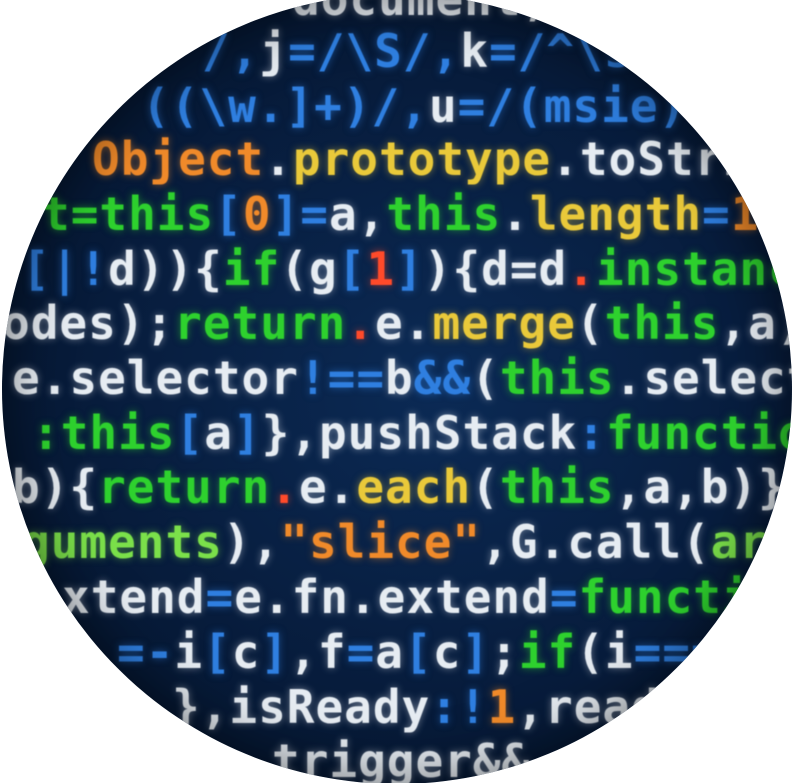  What do you see at coordinates (703, 378) in the screenshot?
I see `code-token: .selector a` at bounding box center [703, 378].